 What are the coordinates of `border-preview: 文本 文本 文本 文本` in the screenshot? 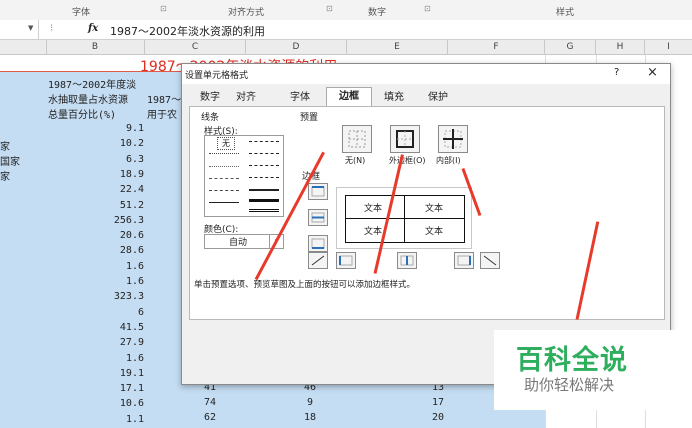 It's located at (404, 218).